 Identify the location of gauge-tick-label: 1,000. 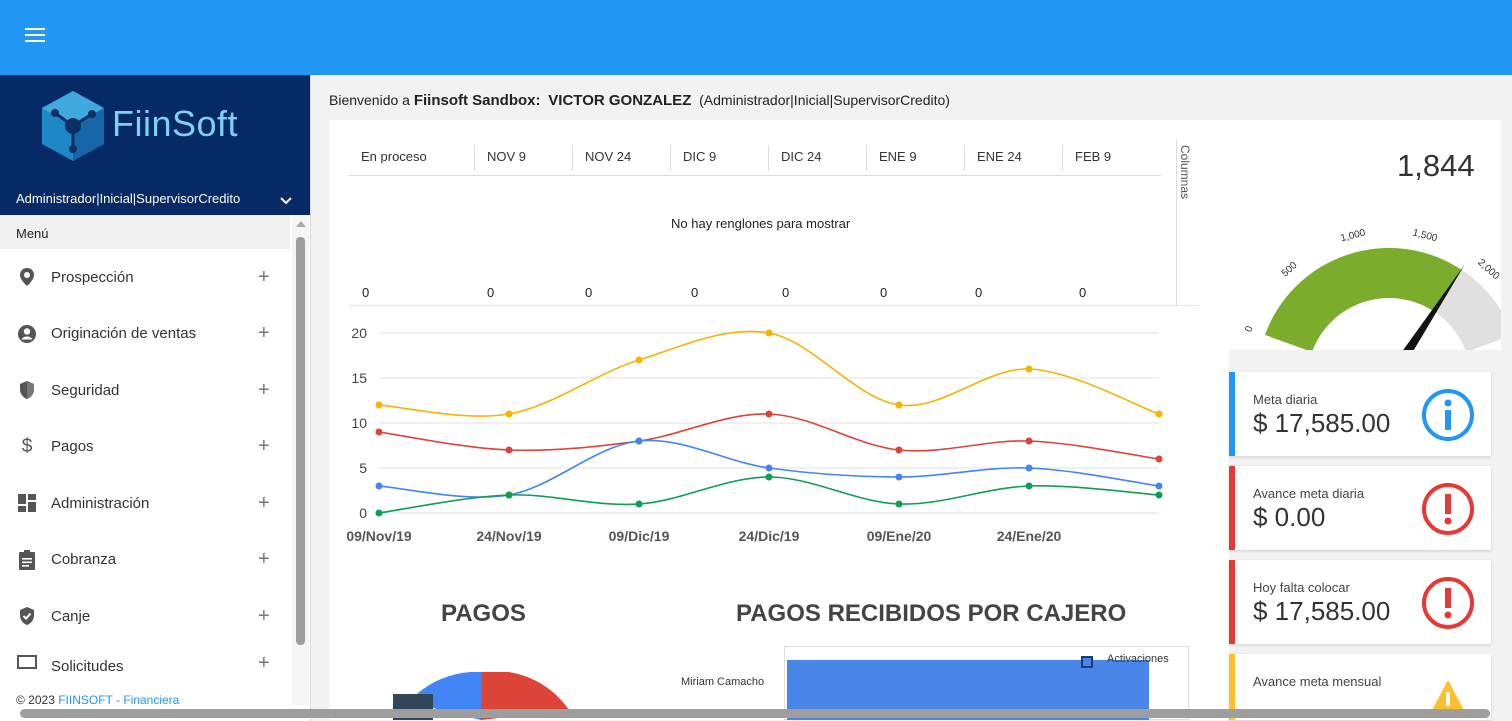
(1353, 235).